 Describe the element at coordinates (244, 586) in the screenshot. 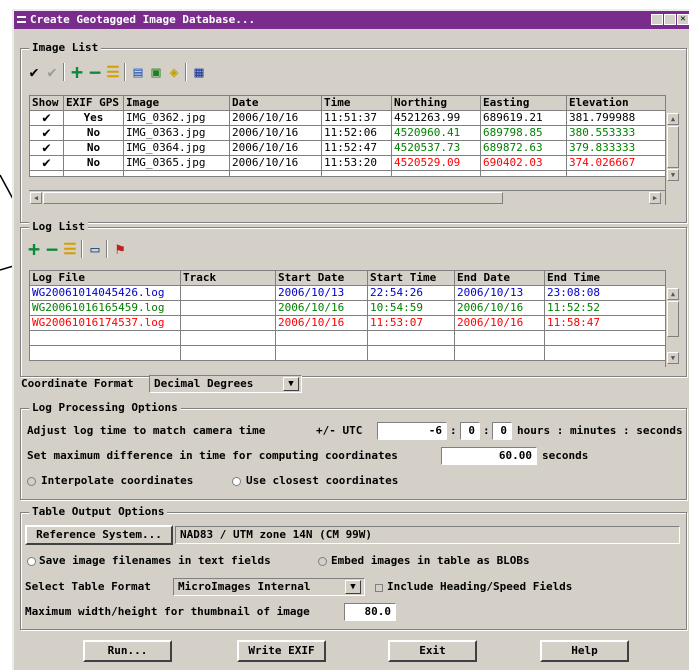

I see `table-format-value: MicroImages Internal` at that location.